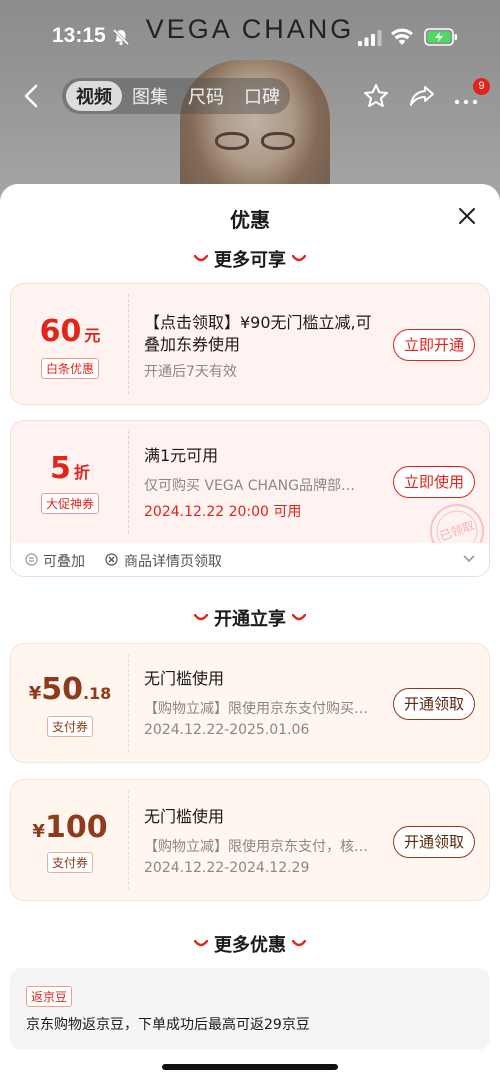 Image resolution: width=500 pixels, height=1083 pixels. What do you see at coordinates (250, 259) in the screenshot?
I see `section-heading-more-available: 更多可享` at bounding box center [250, 259].